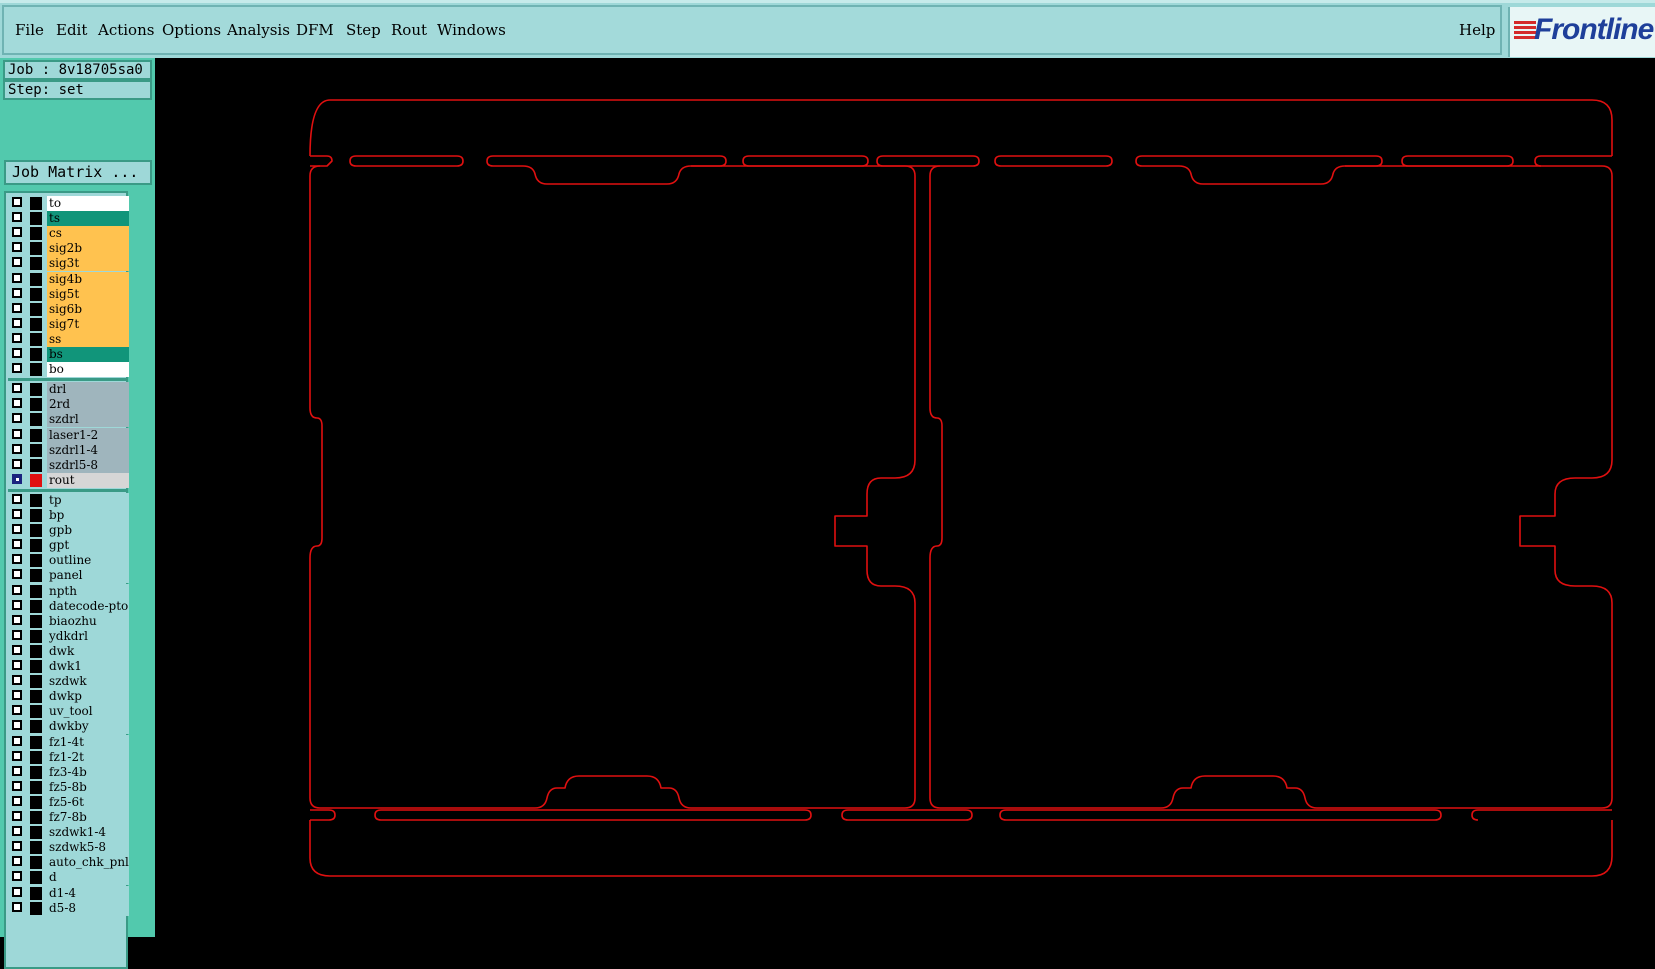 This screenshot has height=969, width=1655. What do you see at coordinates (69, 500) in the screenshot?
I see `layer-row: tp` at bounding box center [69, 500].